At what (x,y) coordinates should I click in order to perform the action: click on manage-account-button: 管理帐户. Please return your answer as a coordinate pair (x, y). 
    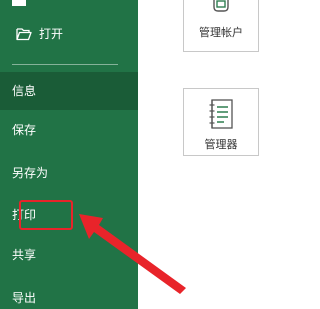
    Looking at the image, I should click on (221, 26).